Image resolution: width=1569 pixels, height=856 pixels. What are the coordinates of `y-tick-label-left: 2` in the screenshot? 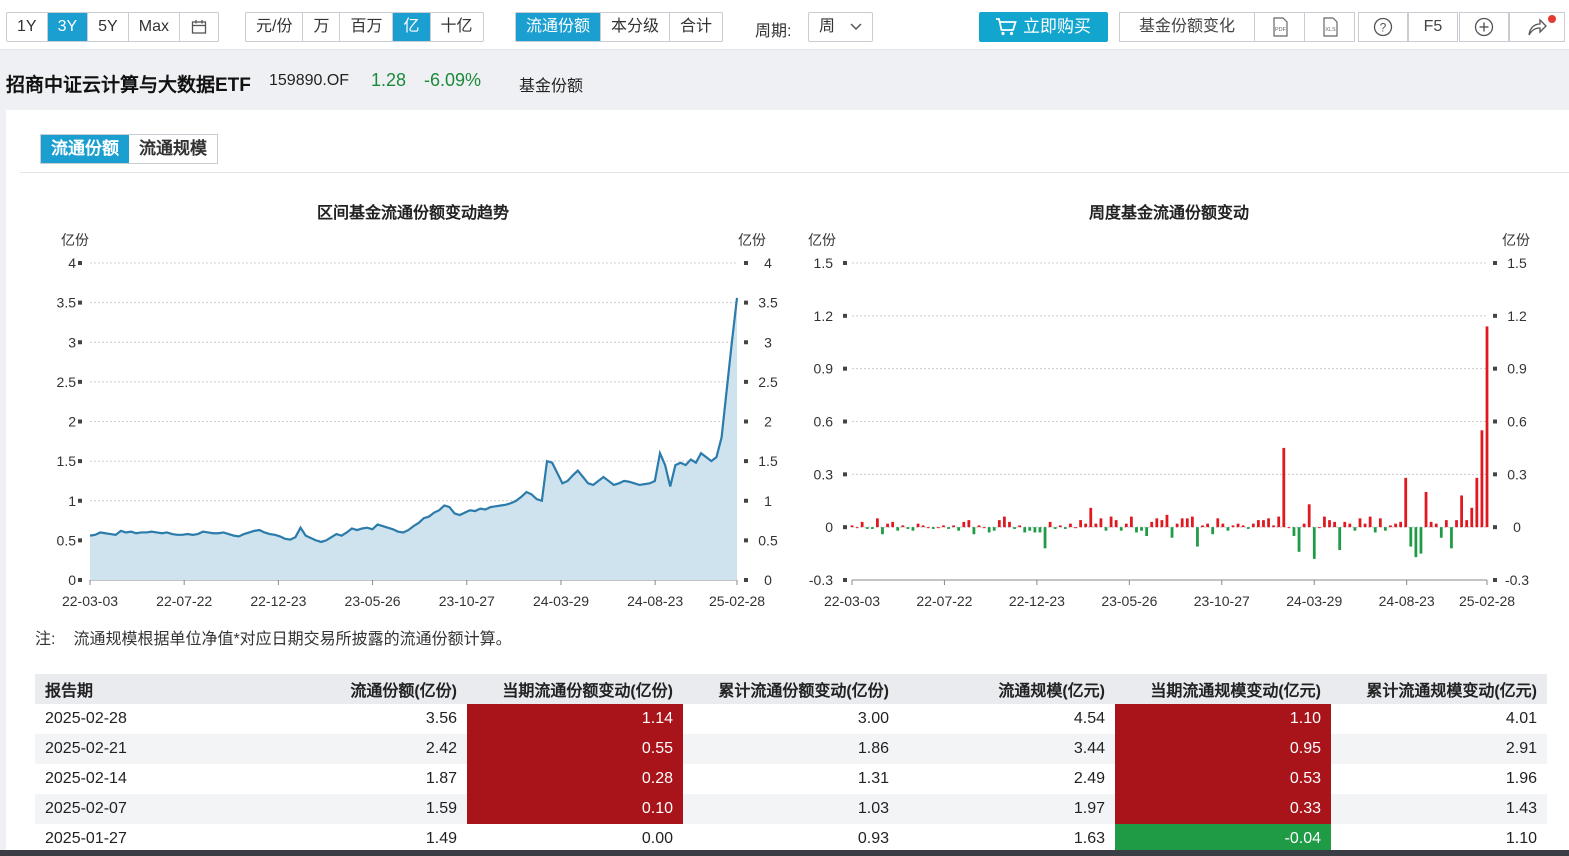 It's located at (72, 422).